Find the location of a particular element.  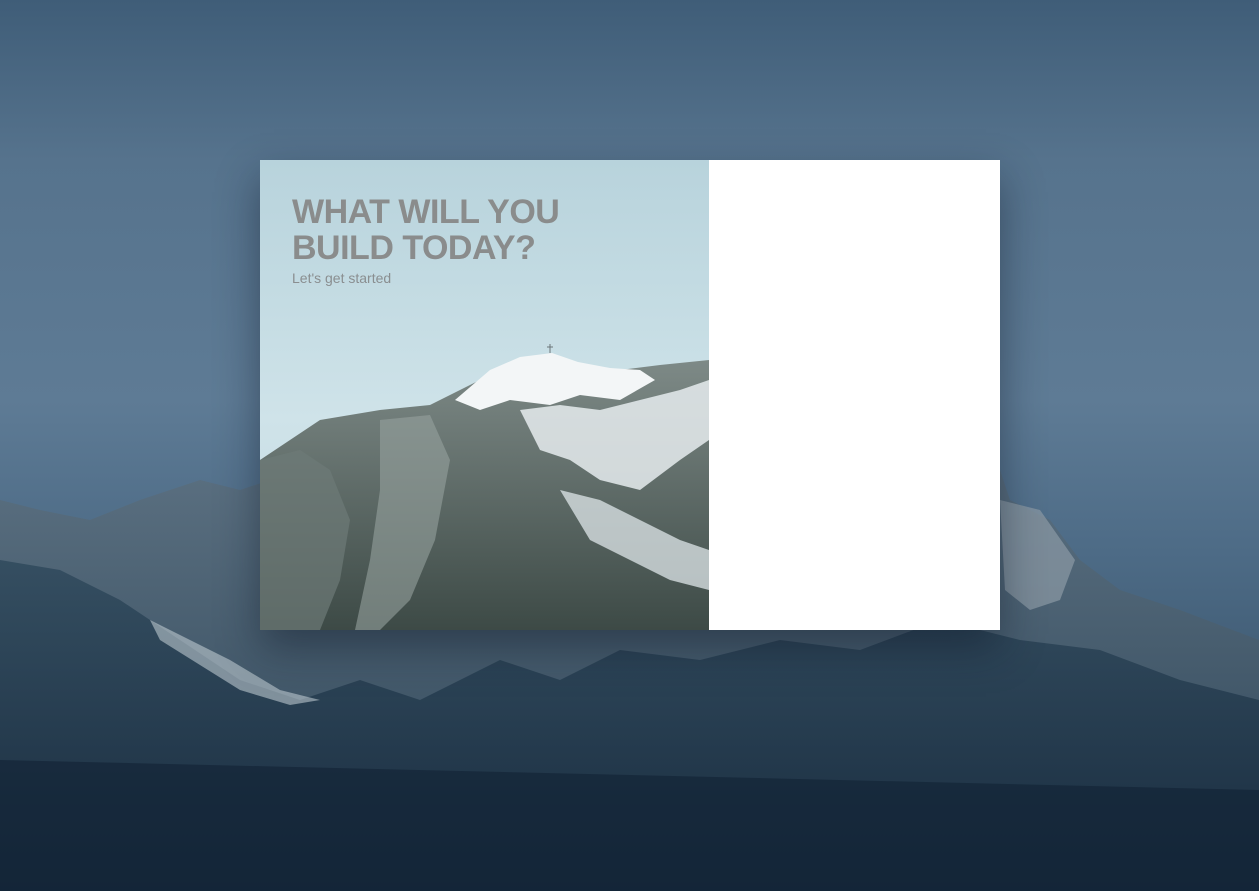

subheadline: Let's get started is located at coordinates (342, 278).